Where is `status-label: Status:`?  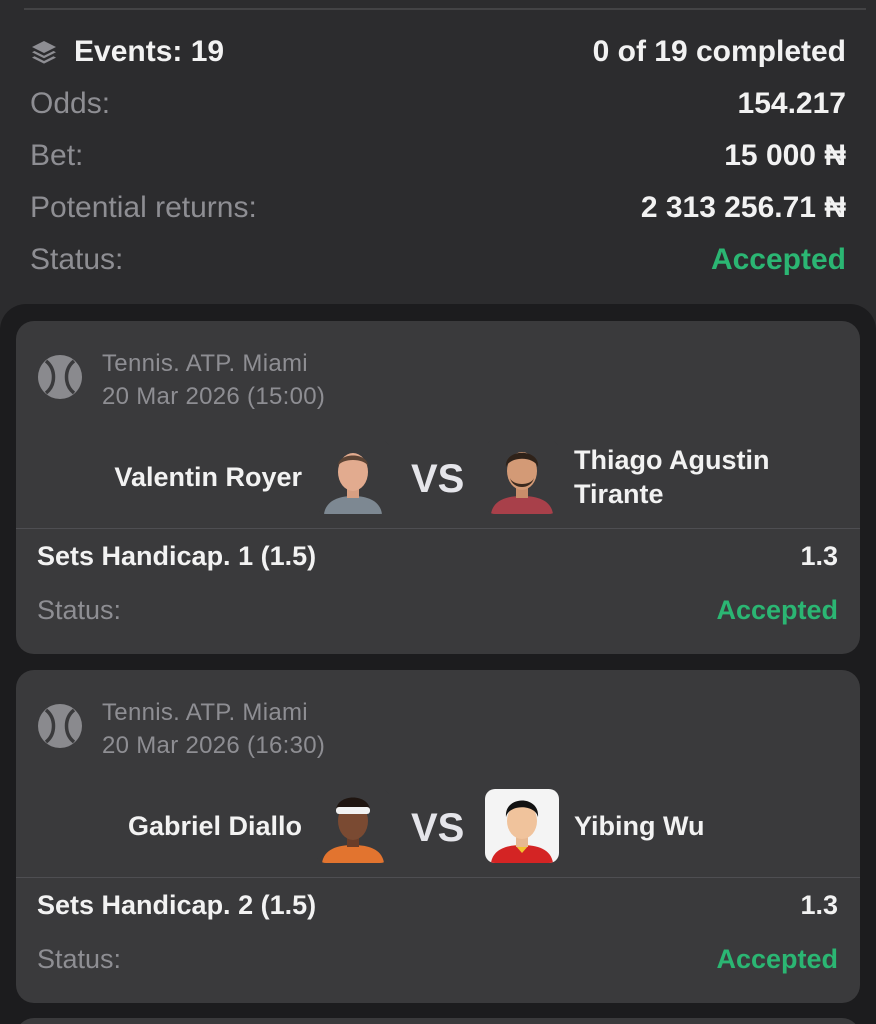
status-label: Status: is located at coordinates (77, 259).